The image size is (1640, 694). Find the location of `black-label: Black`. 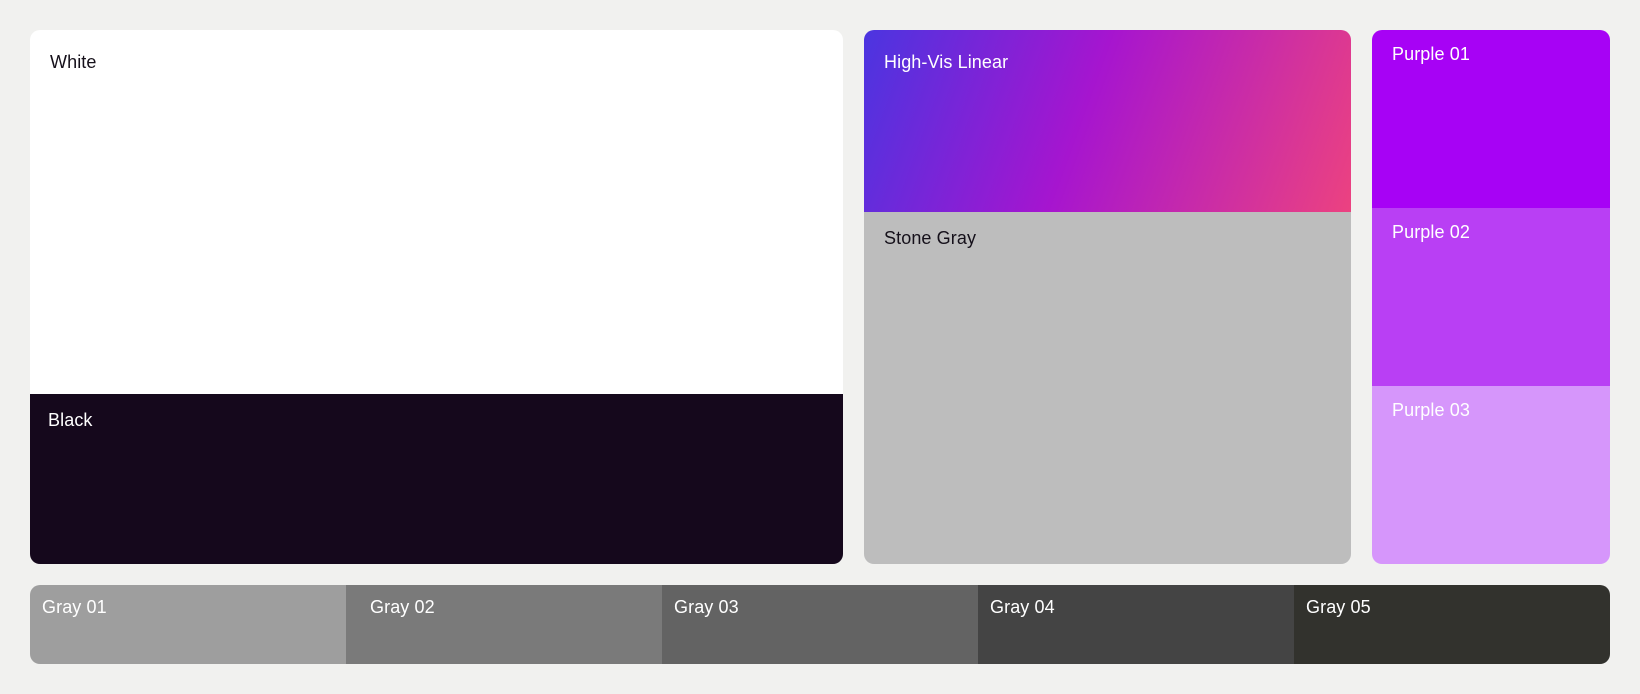

black-label: Black is located at coordinates (70, 420).